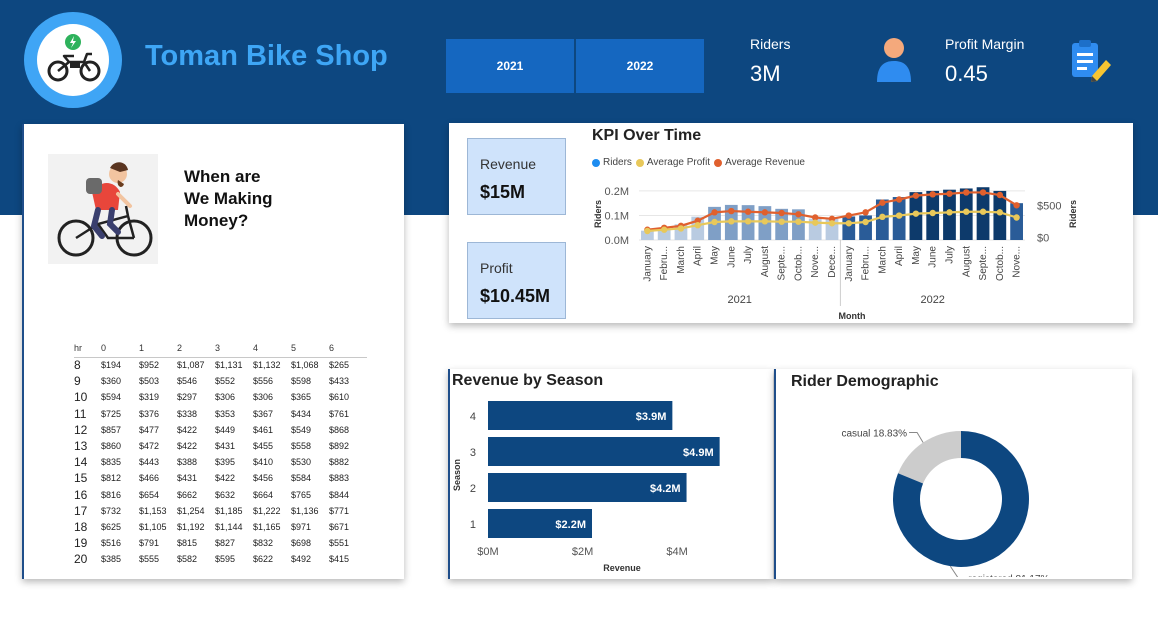 The width and height of the screenshot is (1158, 623). What do you see at coordinates (81, 446) in the screenshot?
I see `hour-cell: 13` at bounding box center [81, 446].